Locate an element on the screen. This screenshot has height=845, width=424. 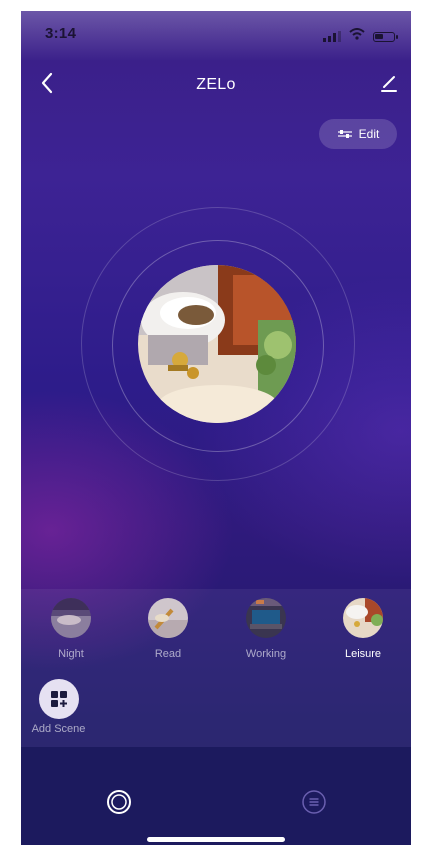
scene-read: Read is located at coordinates (168, 629).